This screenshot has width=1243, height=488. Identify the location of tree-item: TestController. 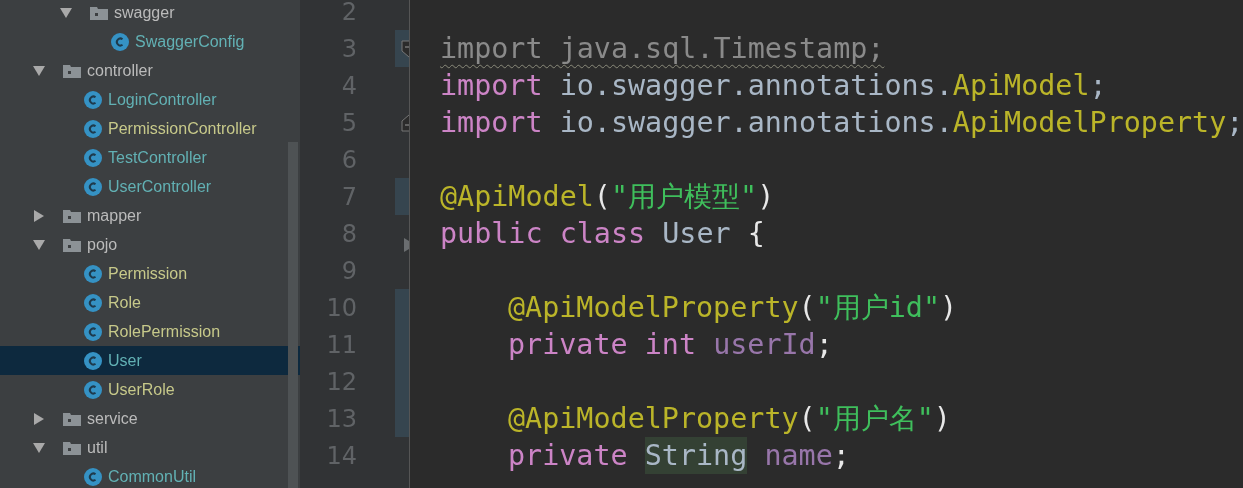
(150, 157).